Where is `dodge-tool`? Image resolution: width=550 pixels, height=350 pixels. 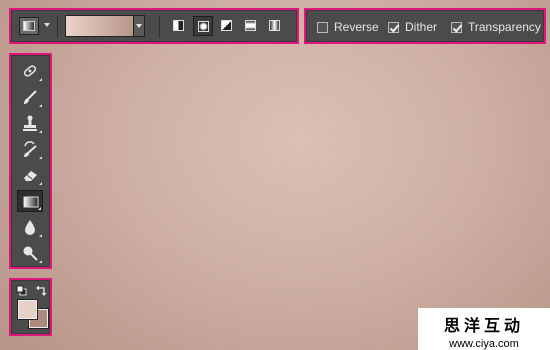 dodge-tool is located at coordinates (30, 253).